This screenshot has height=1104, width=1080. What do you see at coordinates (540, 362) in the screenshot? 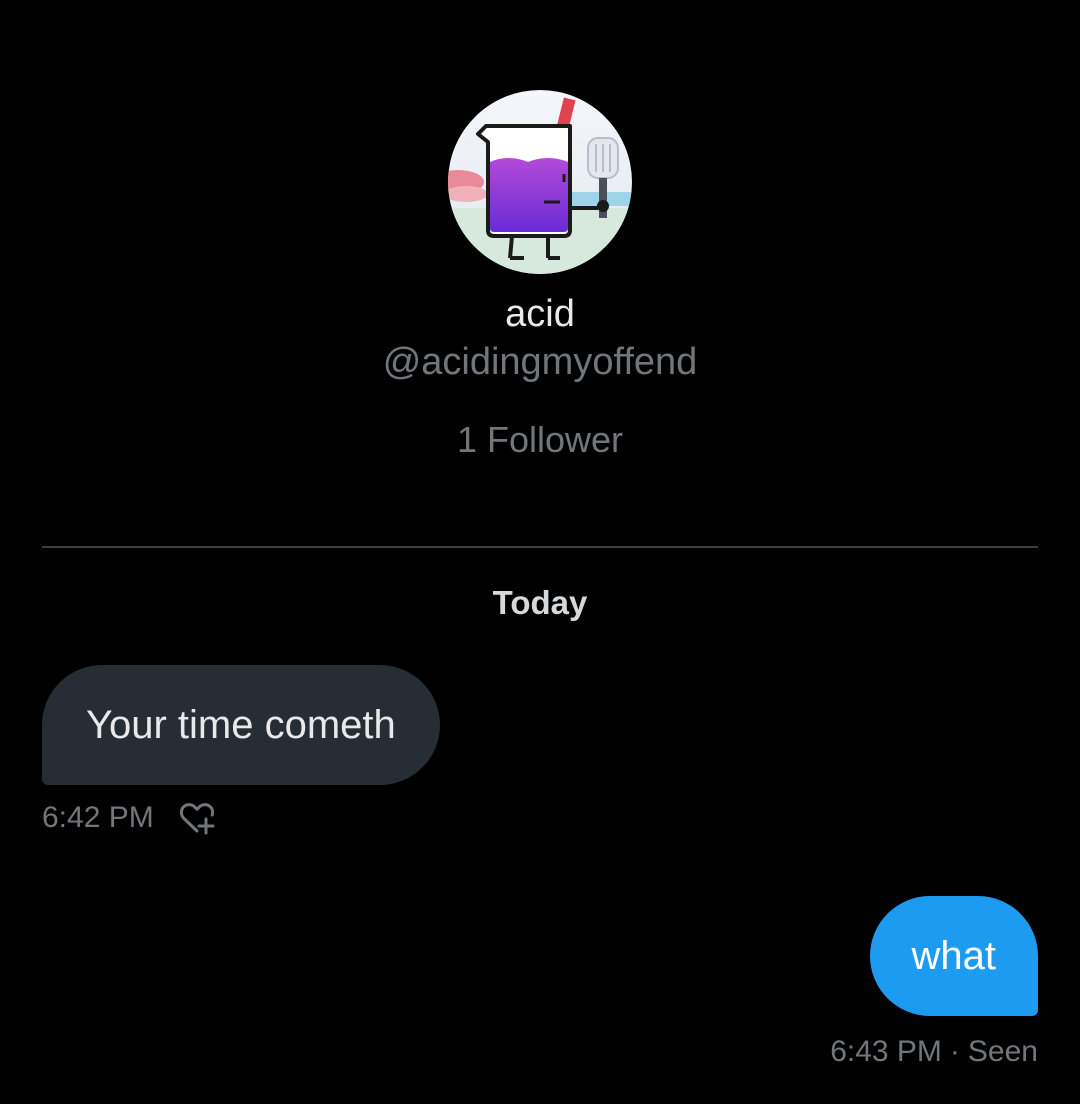
I see `profile-handle: @acidingmyoffend` at bounding box center [540, 362].